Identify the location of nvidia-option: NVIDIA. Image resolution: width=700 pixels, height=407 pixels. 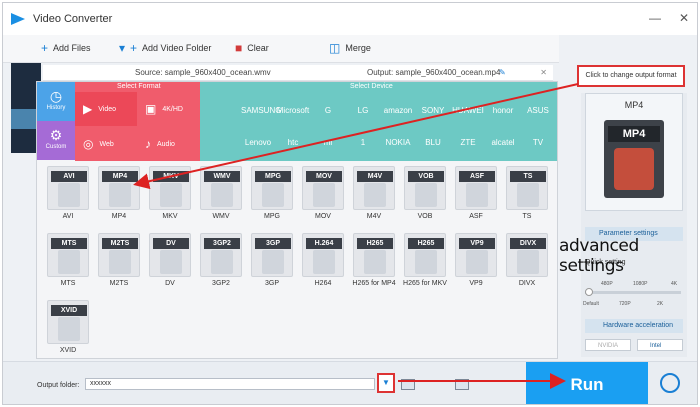
(608, 345).